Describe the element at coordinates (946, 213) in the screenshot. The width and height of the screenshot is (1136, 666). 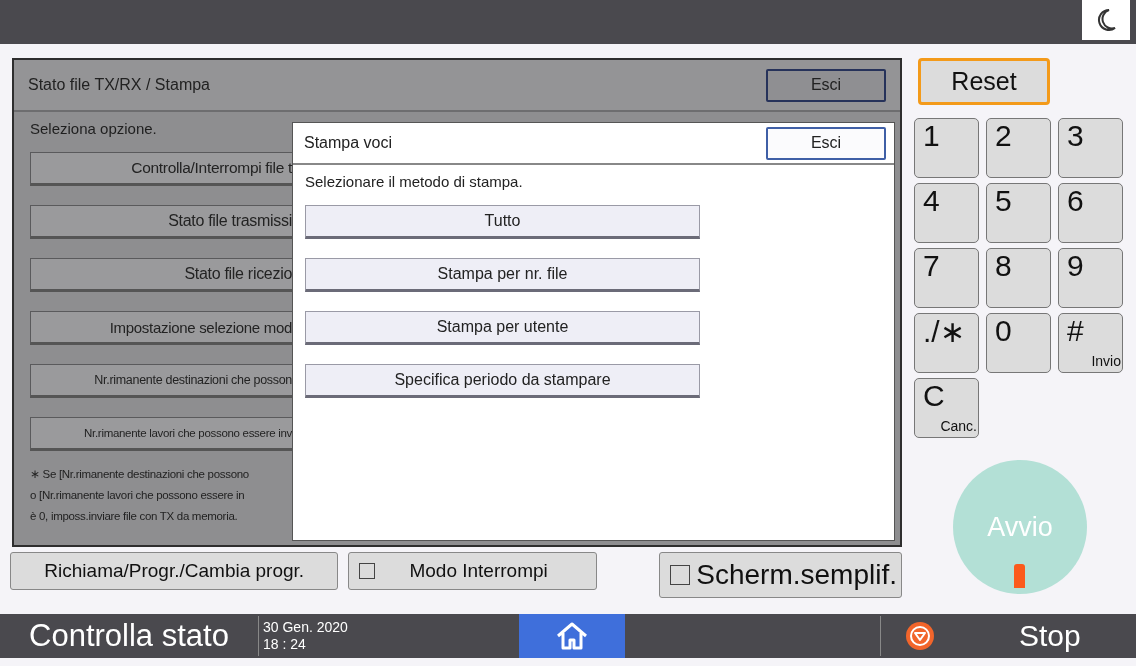
I see `keypad-key: 4` at that location.